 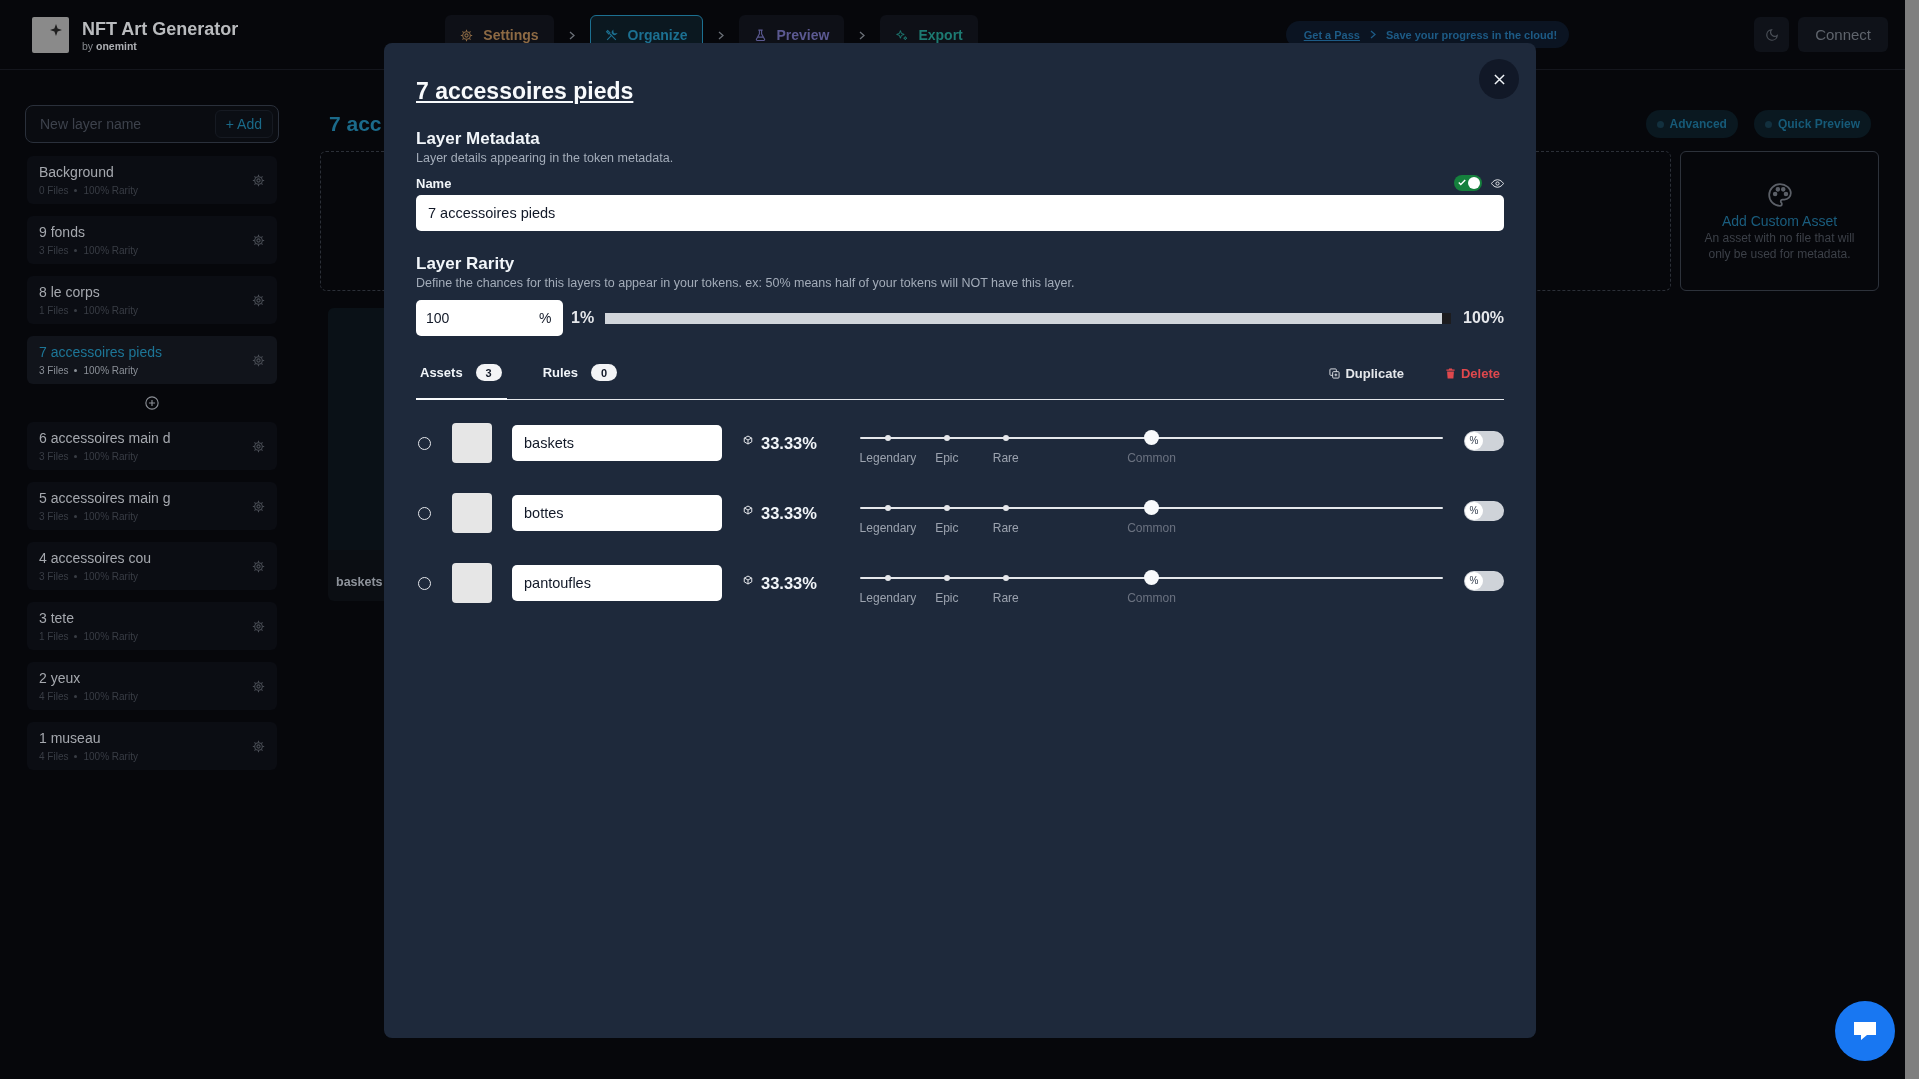 I want to click on section-description: Layer details appearing in the token metadata., so click(x=545, y=158).